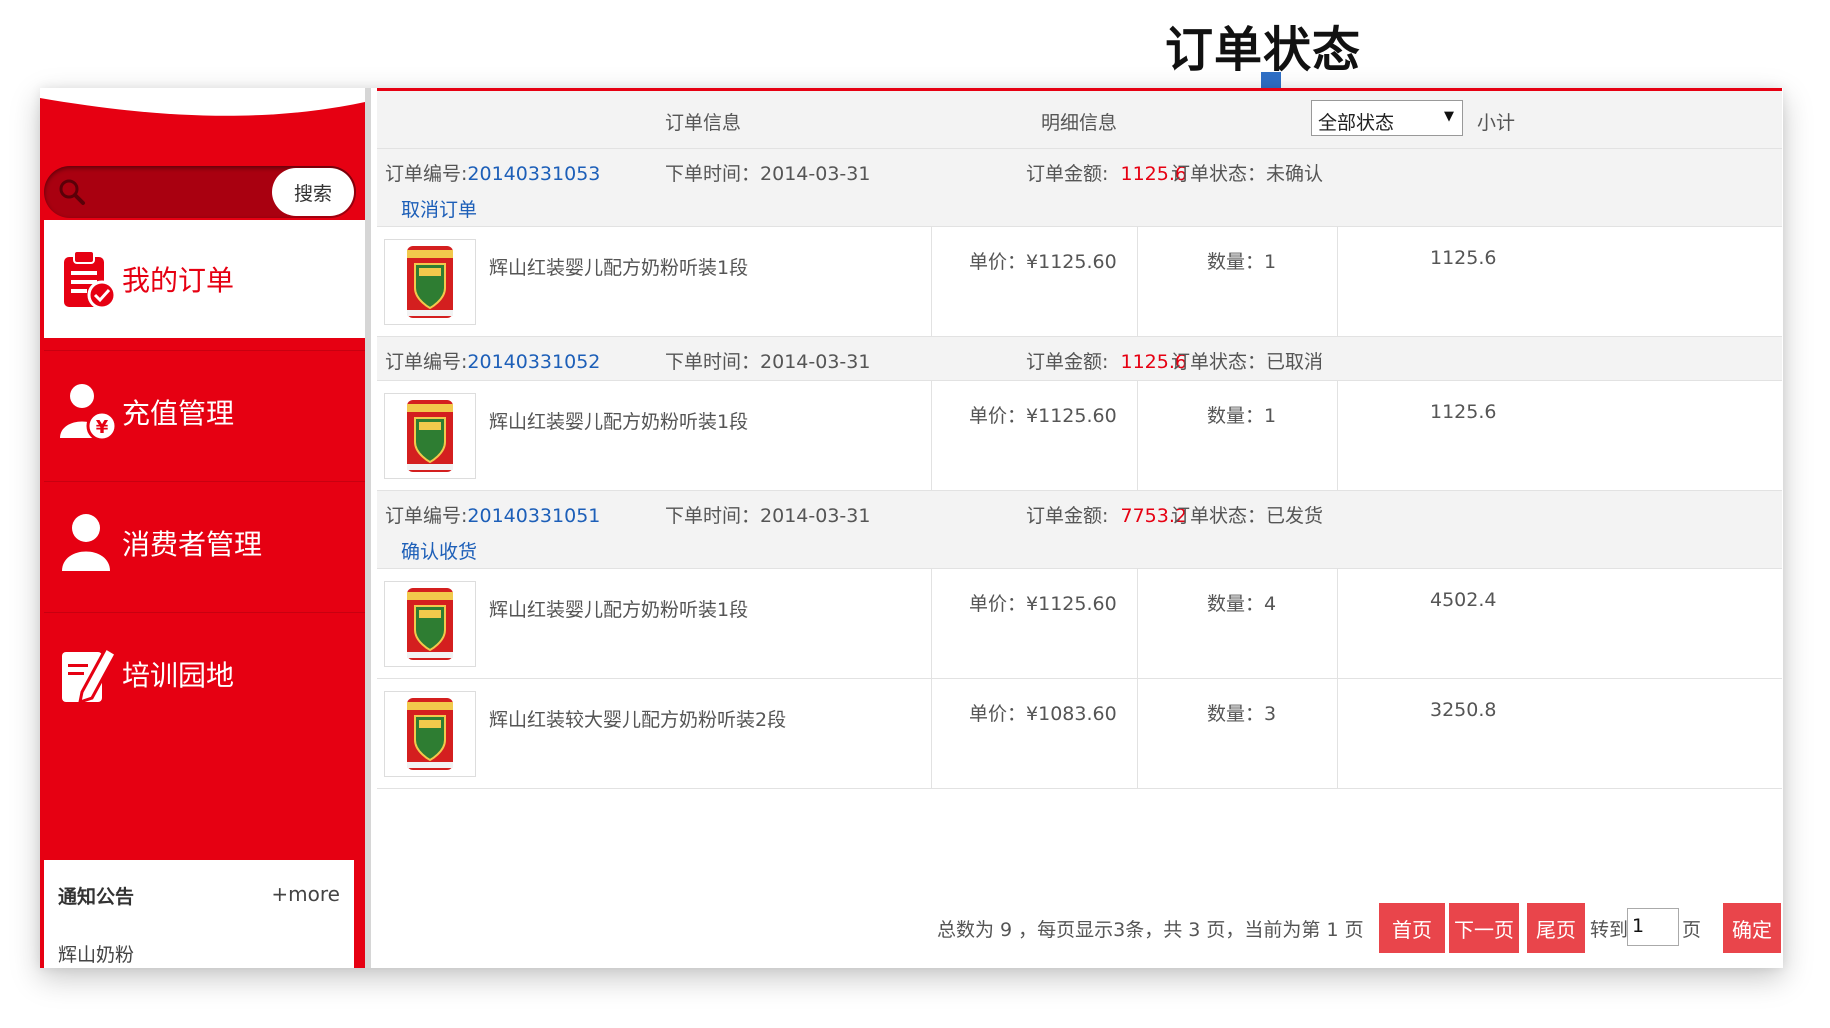  What do you see at coordinates (90, 280) in the screenshot?
I see `clipboard-check-icon` at bounding box center [90, 280].